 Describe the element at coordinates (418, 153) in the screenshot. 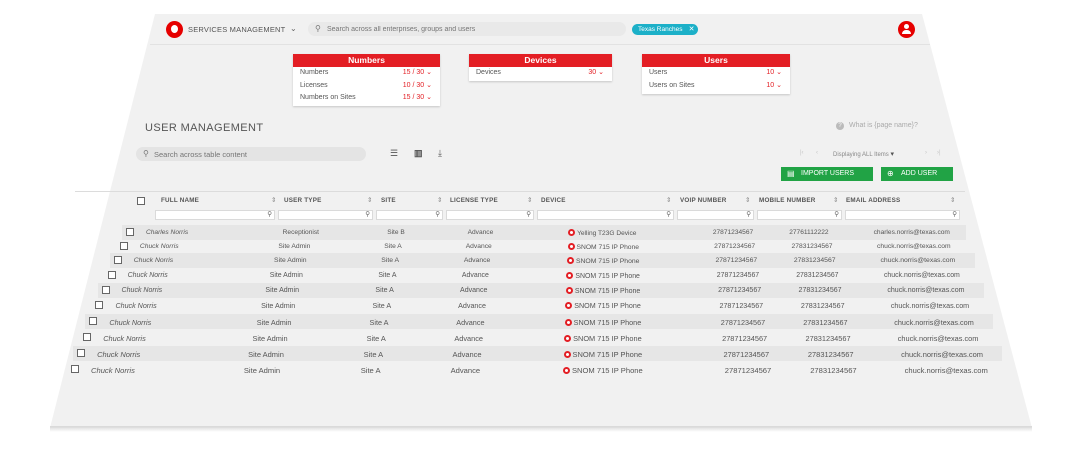

I see `columns-icon: ▥` at that location.